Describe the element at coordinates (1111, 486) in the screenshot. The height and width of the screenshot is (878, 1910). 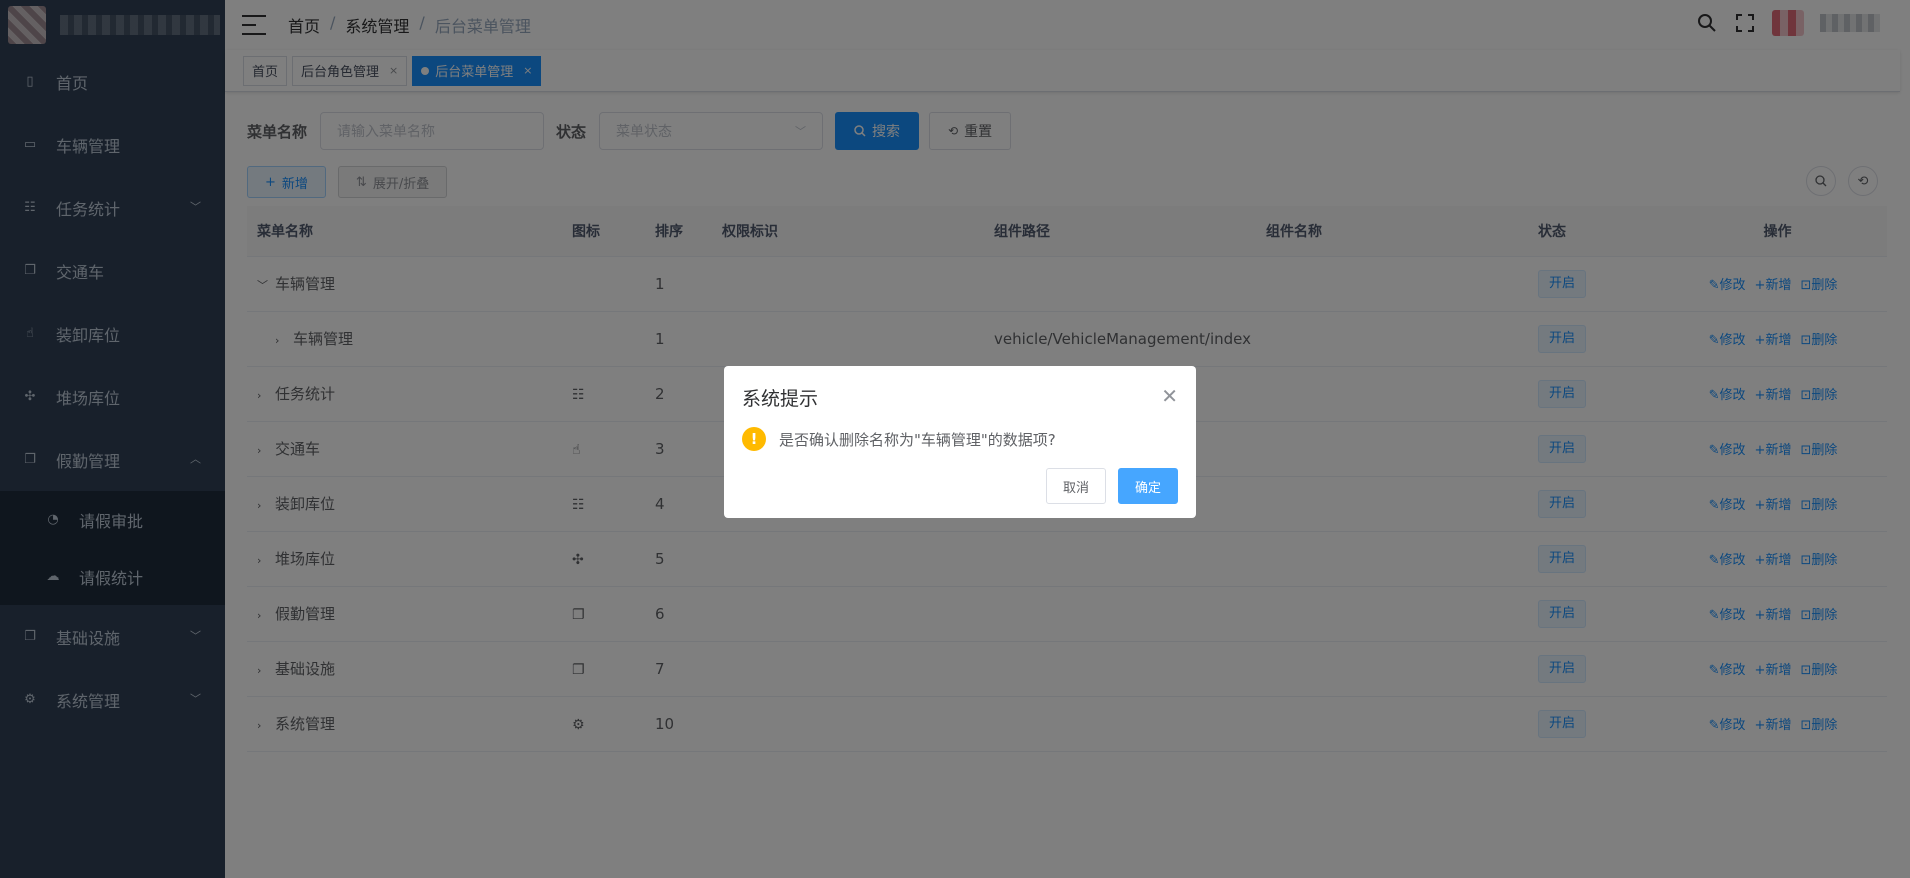
I see `dialog-footer: 取消 确定` at that location.